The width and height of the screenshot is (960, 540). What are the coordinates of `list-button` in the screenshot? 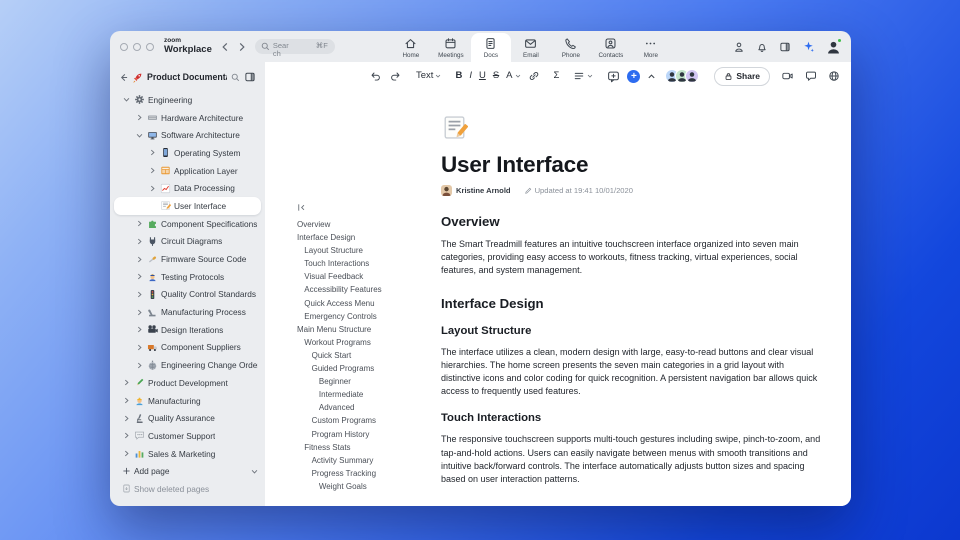 It's located at (583, 76).